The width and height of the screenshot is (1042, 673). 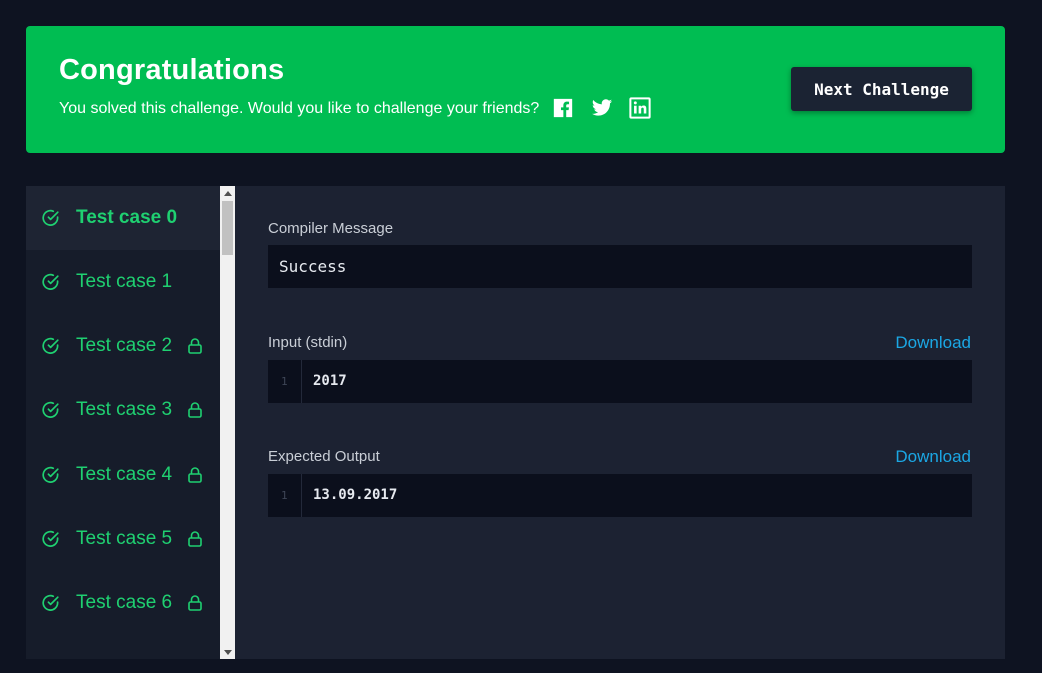 What do you see at coordinates (355, 495) in the screenshot?
I see `expected-output-value: 13.09.2017` at bounding box center [355, 495].